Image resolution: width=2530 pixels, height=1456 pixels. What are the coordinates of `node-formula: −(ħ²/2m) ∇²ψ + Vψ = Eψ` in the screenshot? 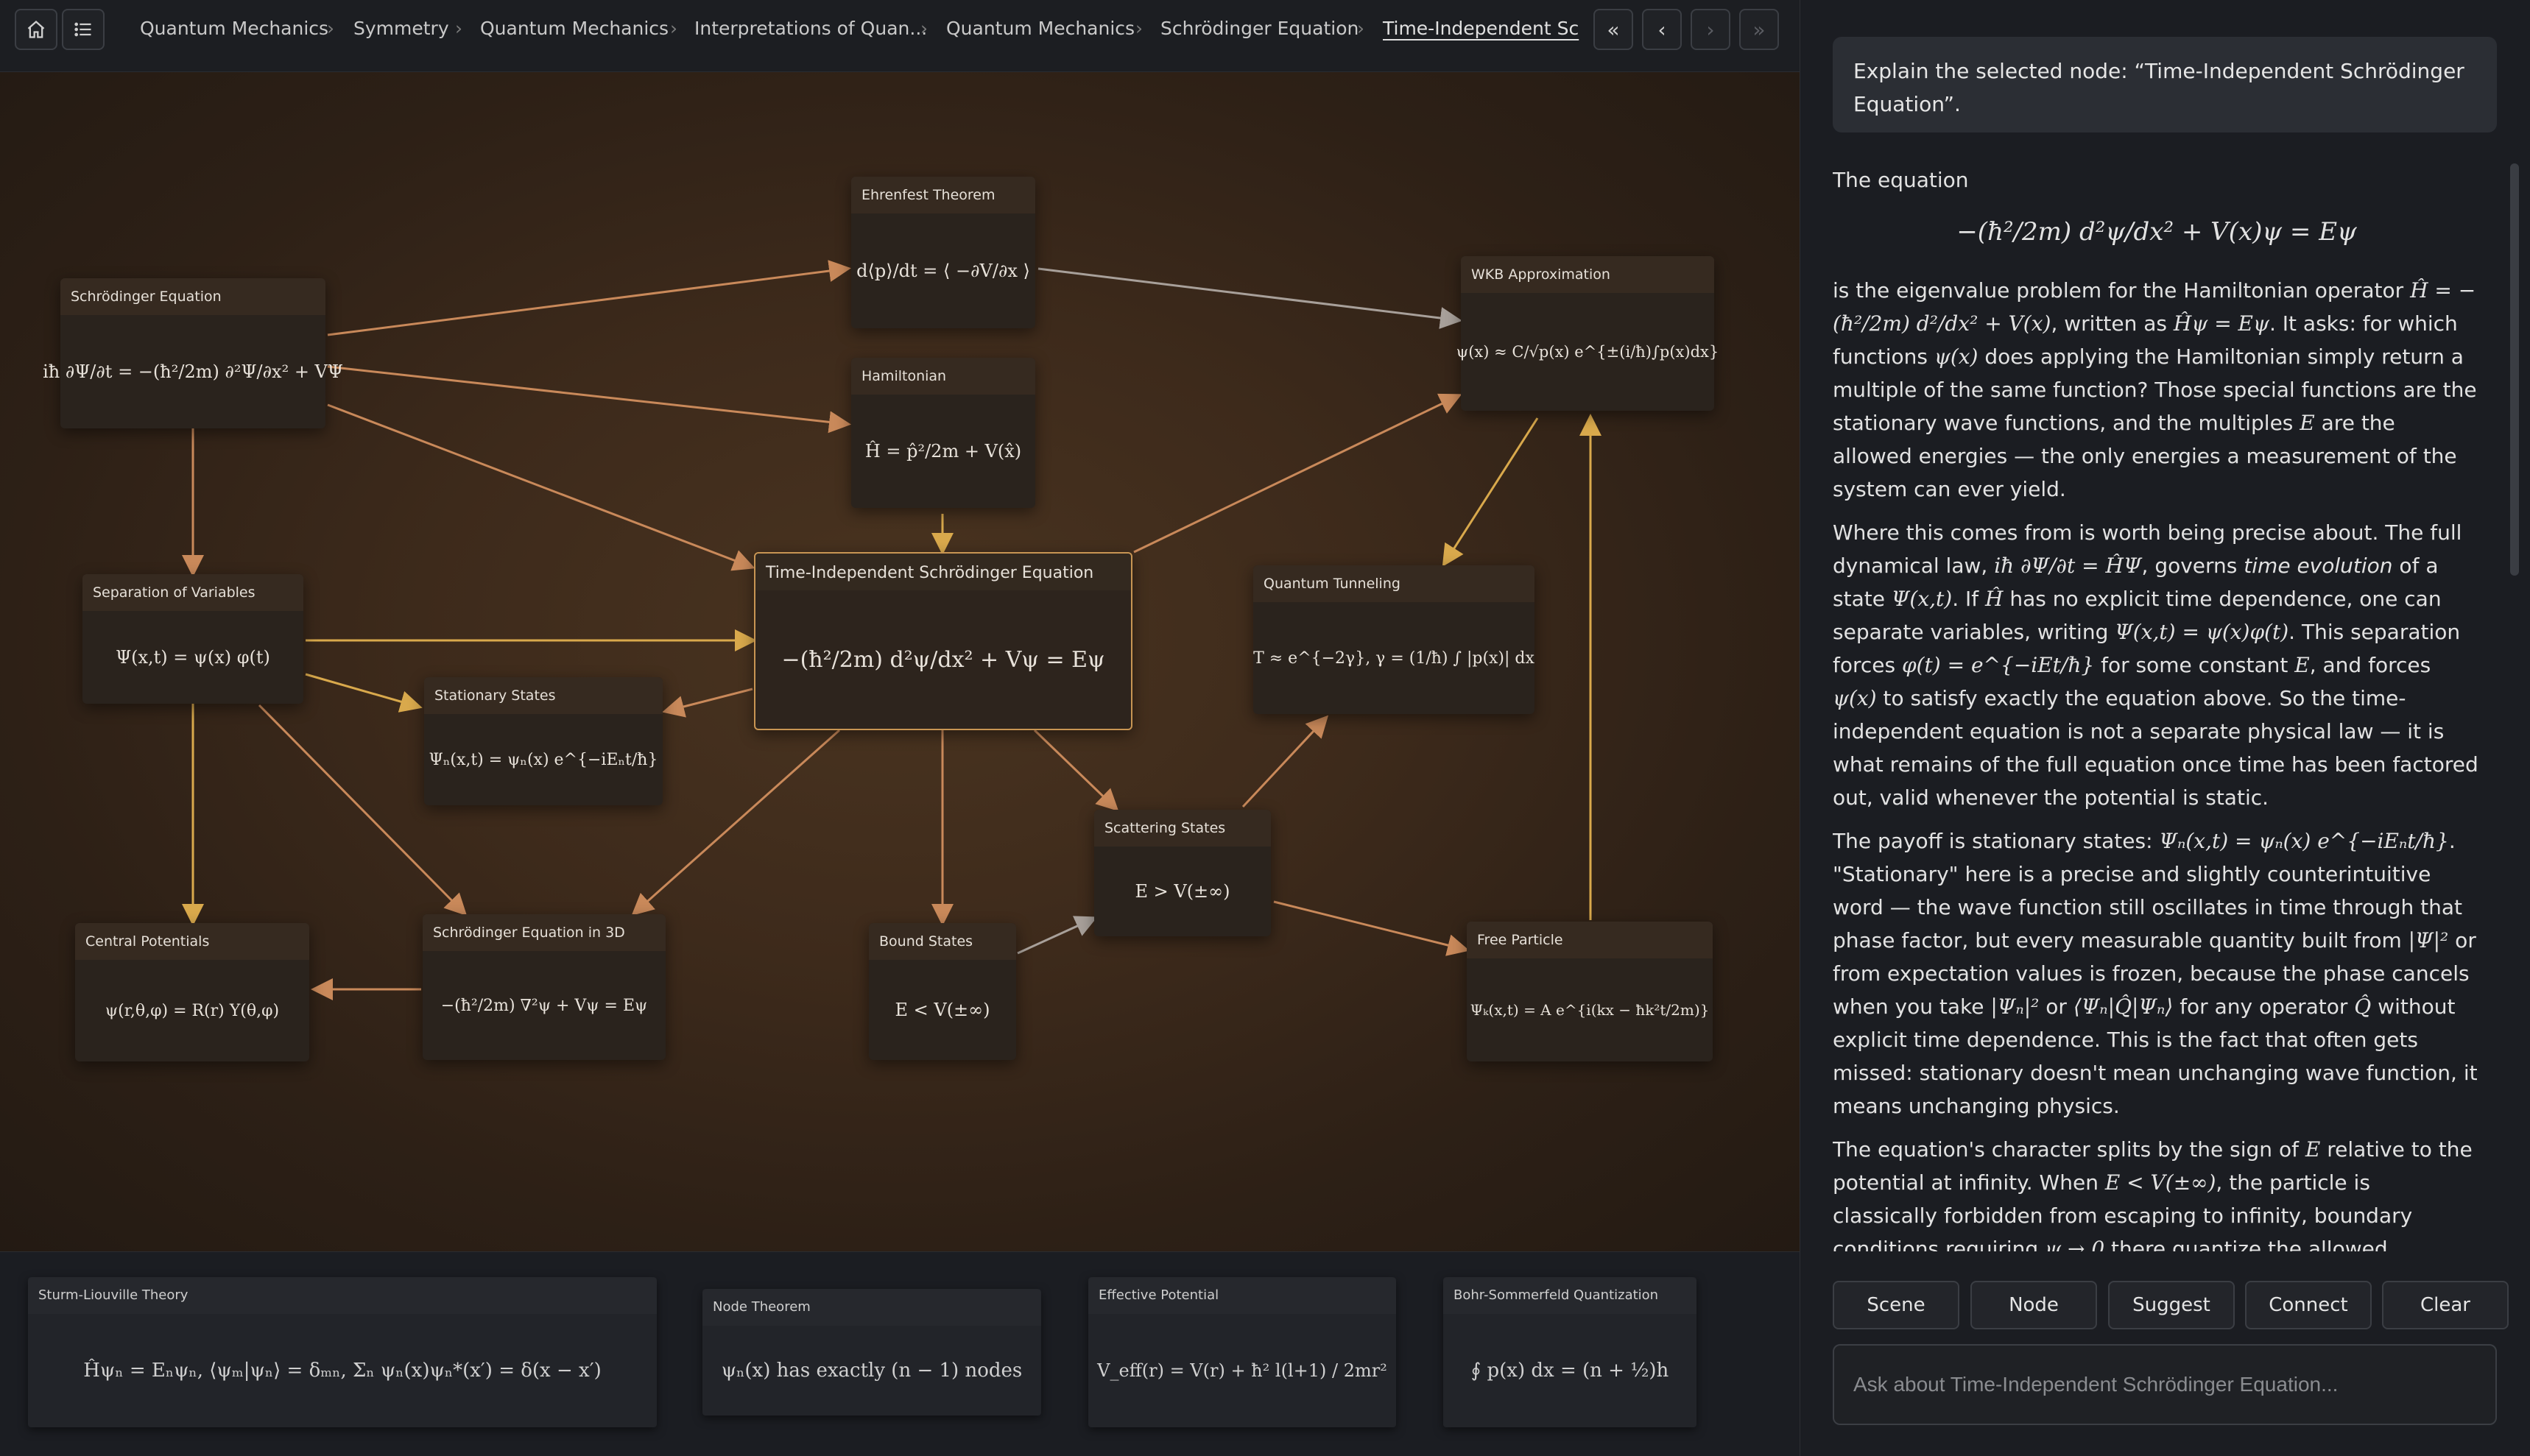 It's located at (544, 1006).